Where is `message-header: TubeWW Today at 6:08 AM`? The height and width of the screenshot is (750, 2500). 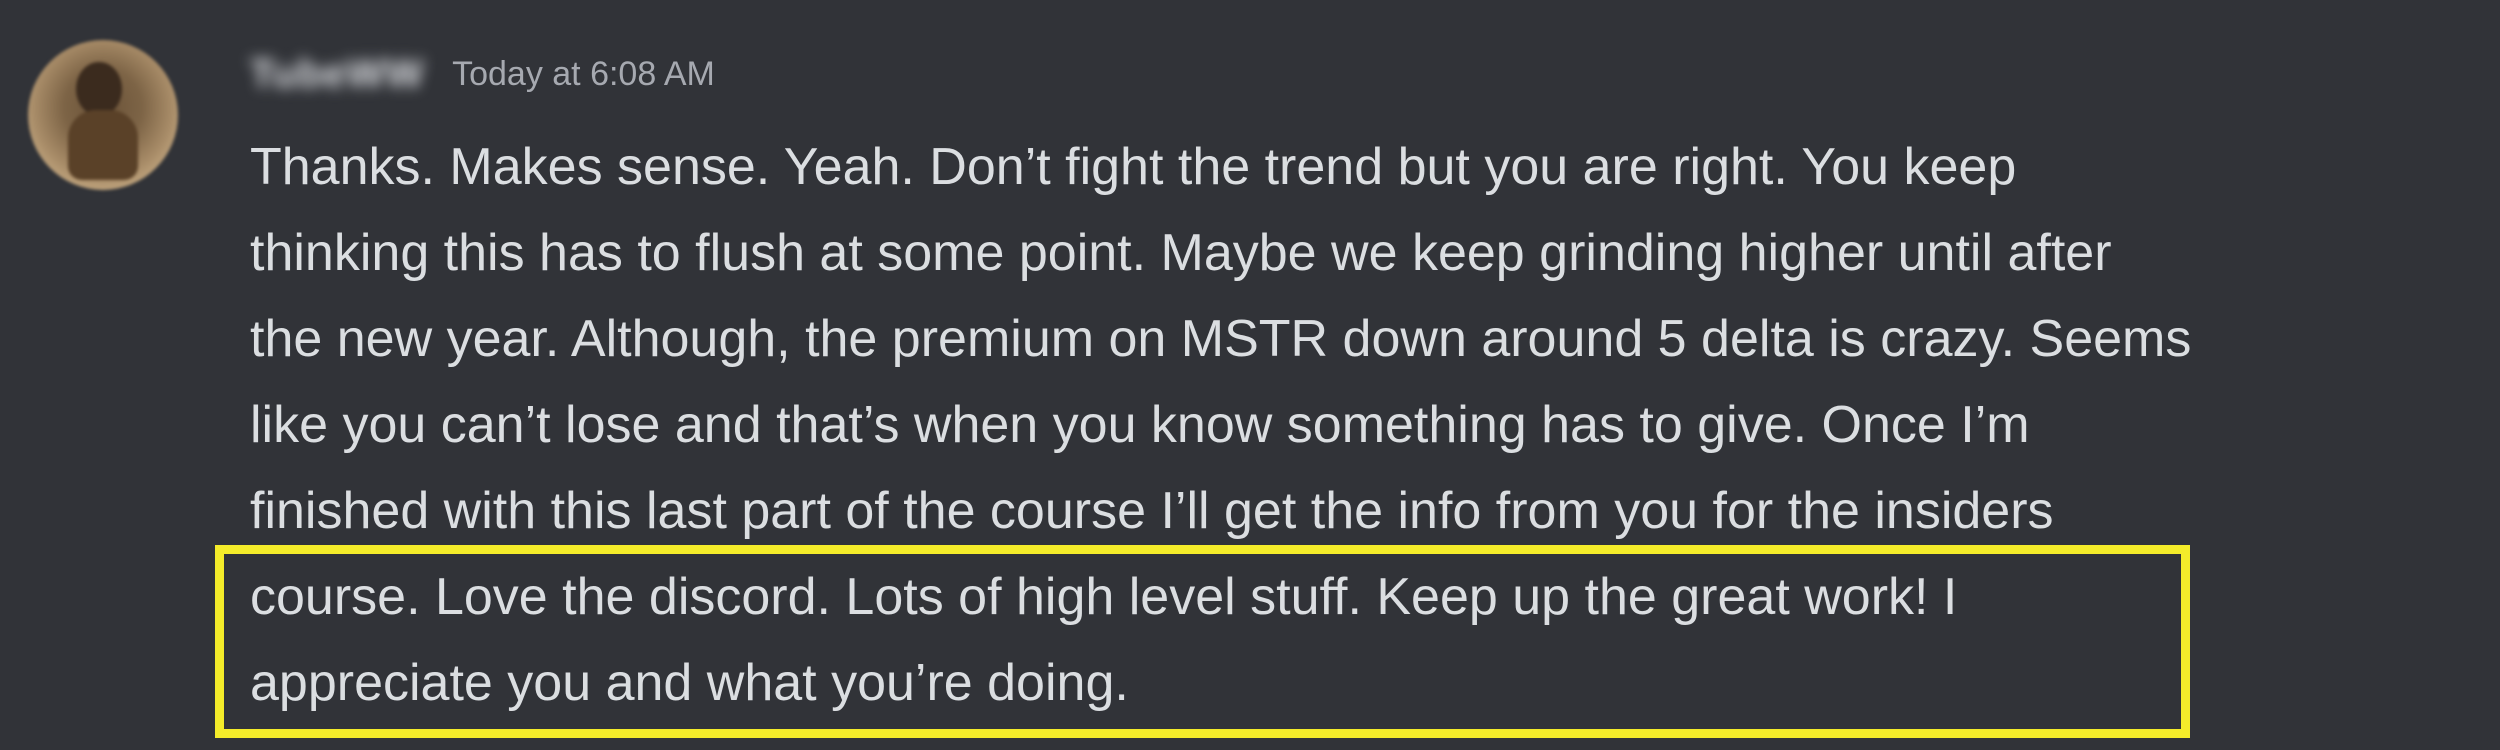 message-header: TubeWW Today at 6:08 AM is located at coordinates (482, 74).